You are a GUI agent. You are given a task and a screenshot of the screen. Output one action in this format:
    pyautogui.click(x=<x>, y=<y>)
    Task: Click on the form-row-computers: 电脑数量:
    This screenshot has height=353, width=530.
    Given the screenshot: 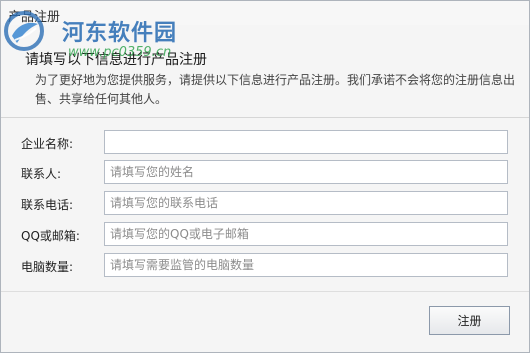 What is the action you would take?
    pyautogui.click(x=265, y=266)
    